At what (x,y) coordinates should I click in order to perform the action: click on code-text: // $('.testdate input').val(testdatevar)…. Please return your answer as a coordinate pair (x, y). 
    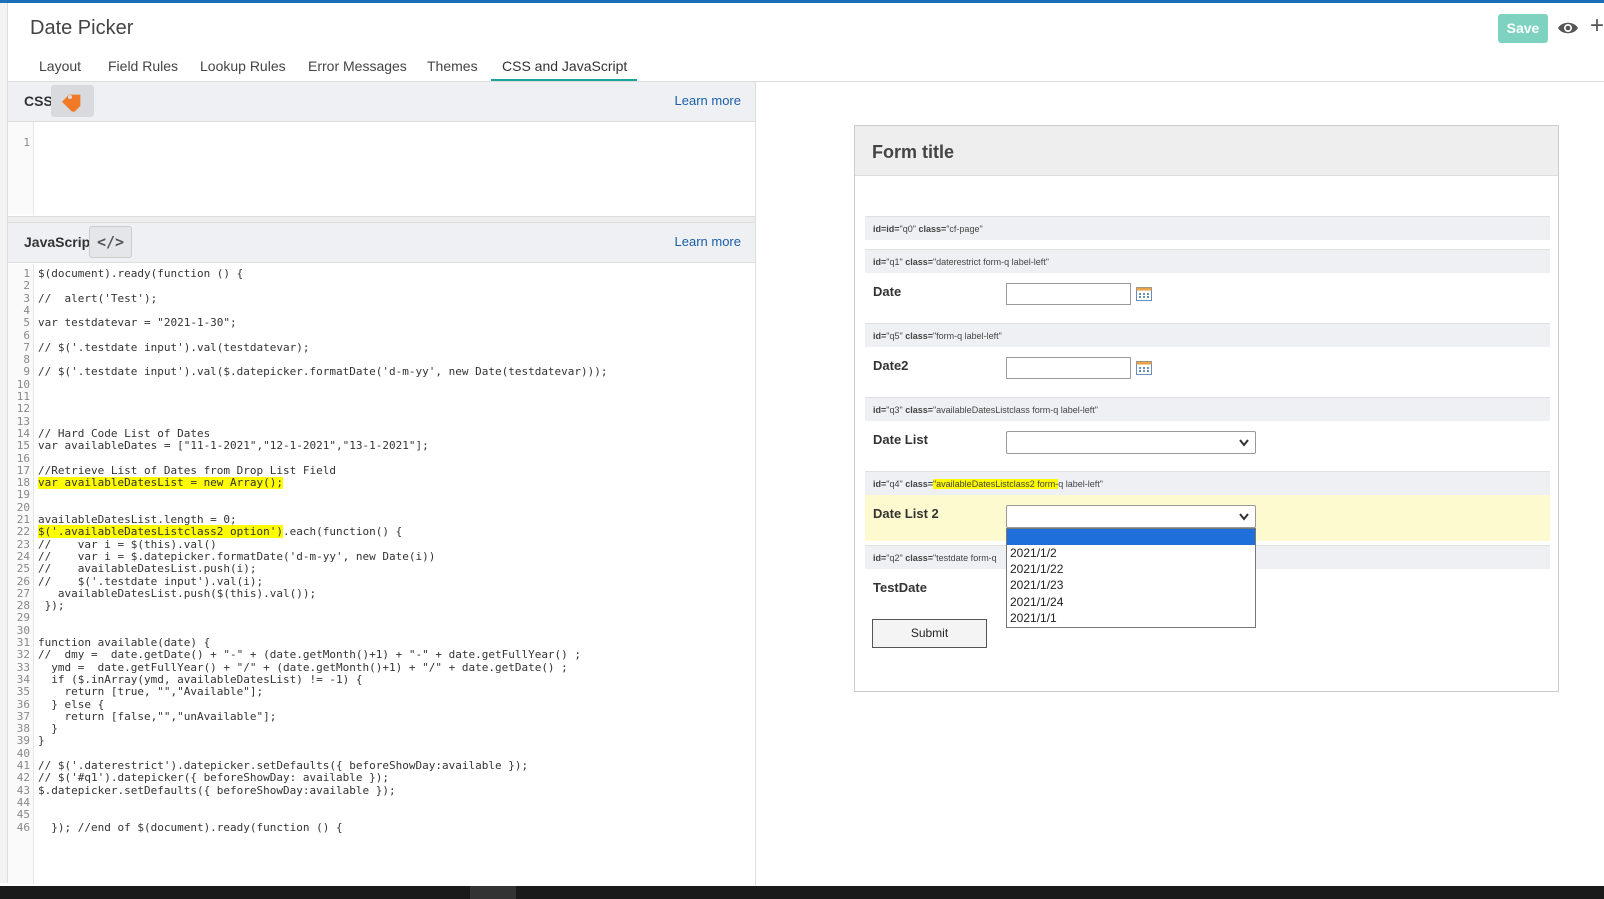
    Looking at the image, I should click on (174, 347).